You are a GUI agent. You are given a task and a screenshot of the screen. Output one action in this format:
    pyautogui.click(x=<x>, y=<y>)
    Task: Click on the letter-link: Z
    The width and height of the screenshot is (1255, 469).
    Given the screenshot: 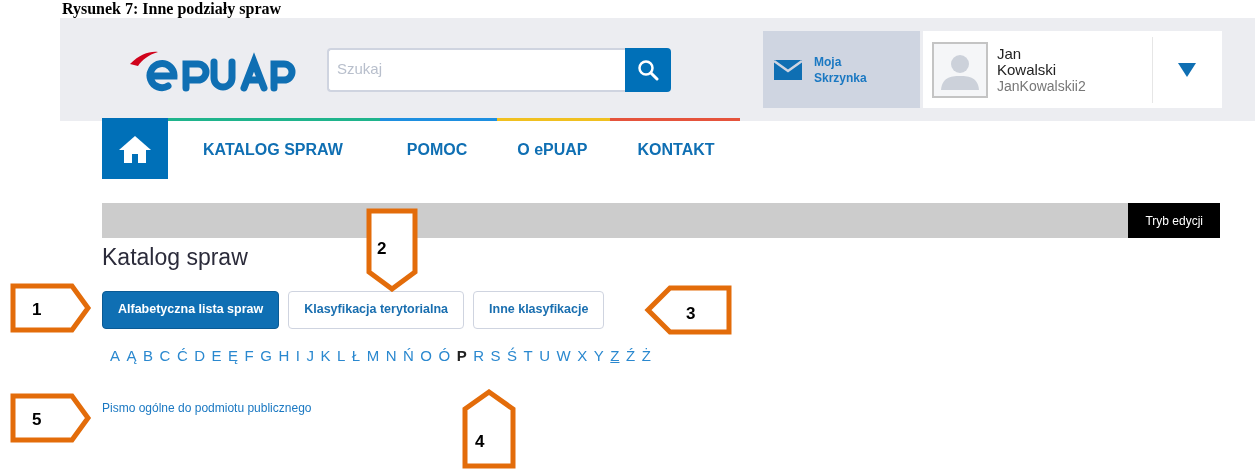 What is the action you would take?
    pyautogui.click(x=615, y=355)
    